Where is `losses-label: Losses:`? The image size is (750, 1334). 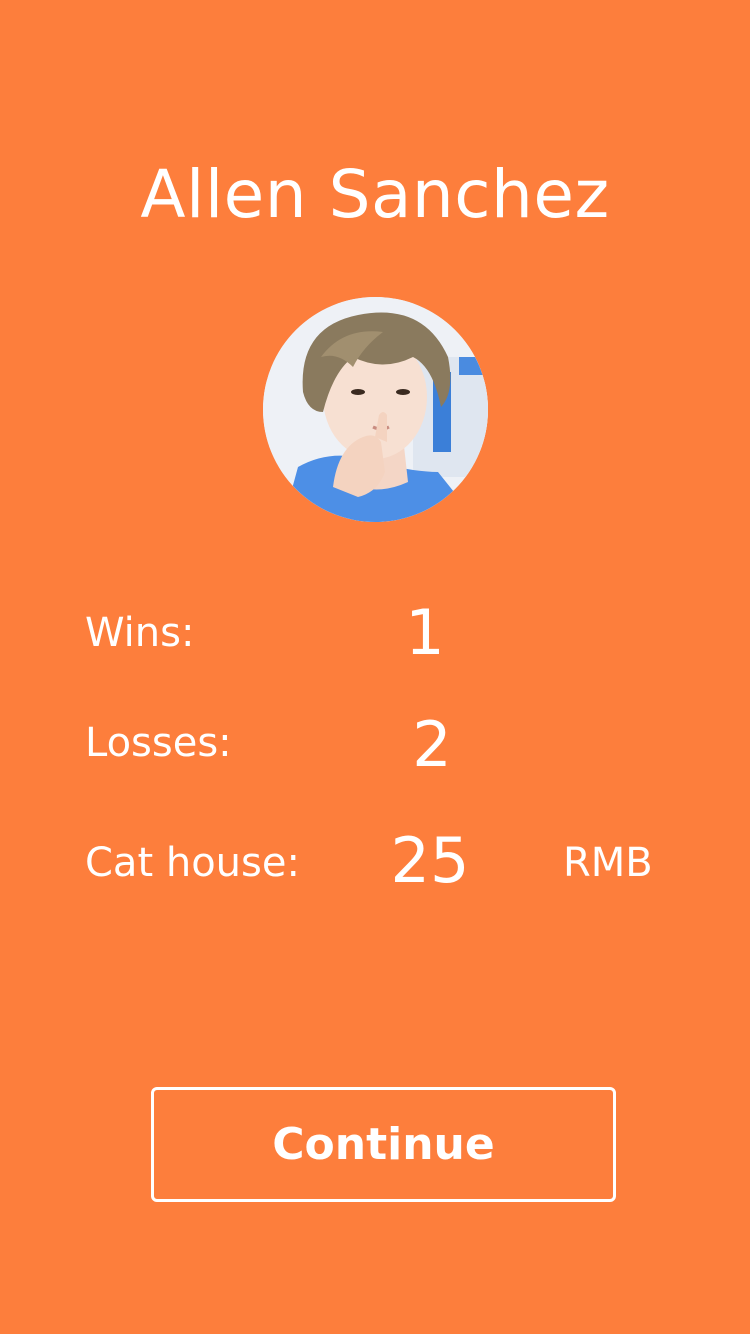 losses-label: Losses: is located at coordinates (158, 743).